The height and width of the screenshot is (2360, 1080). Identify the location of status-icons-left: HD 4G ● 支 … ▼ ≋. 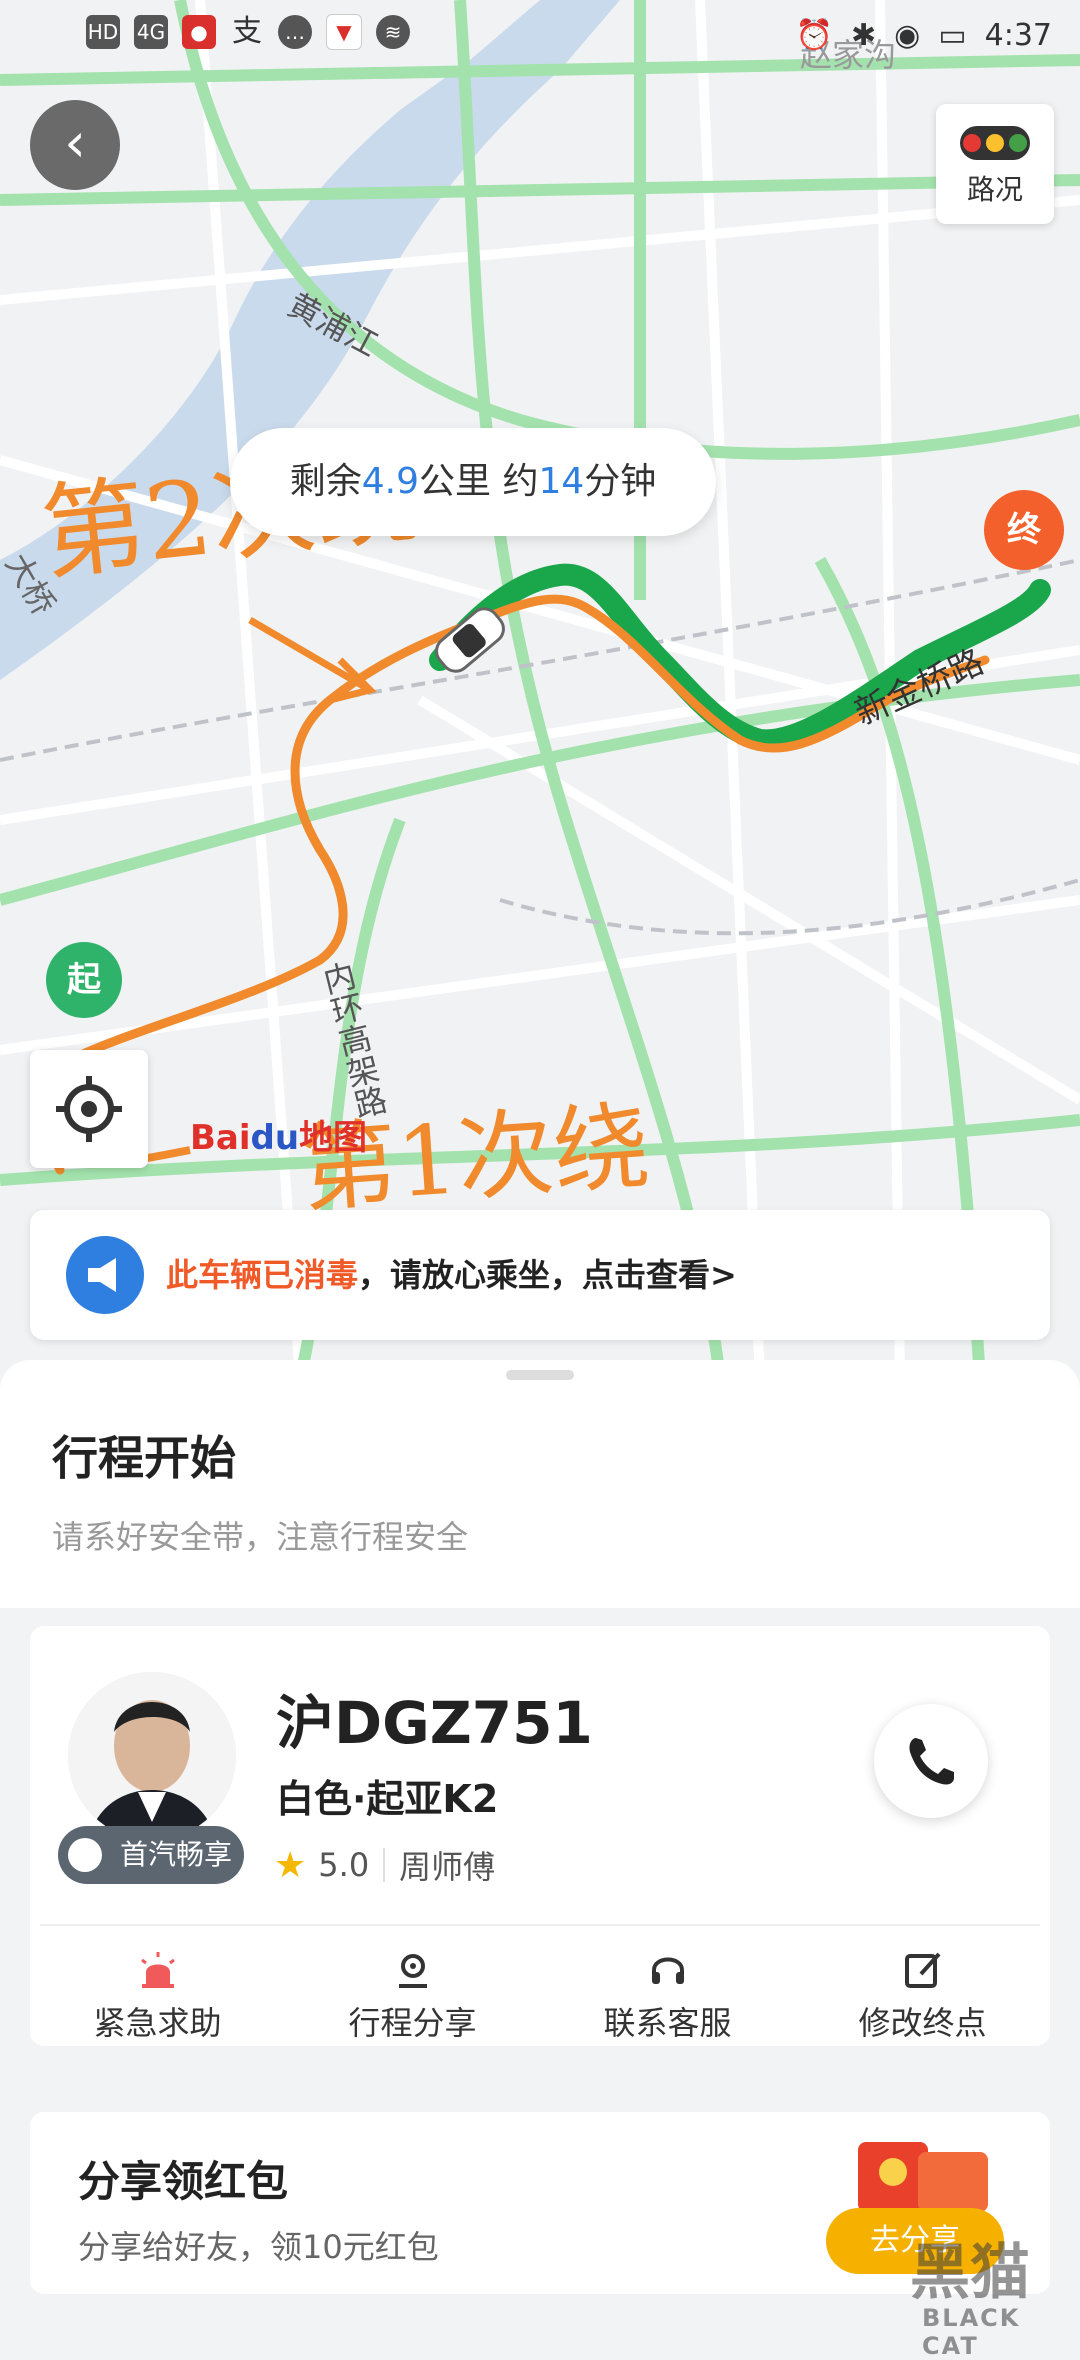
(248, 32).